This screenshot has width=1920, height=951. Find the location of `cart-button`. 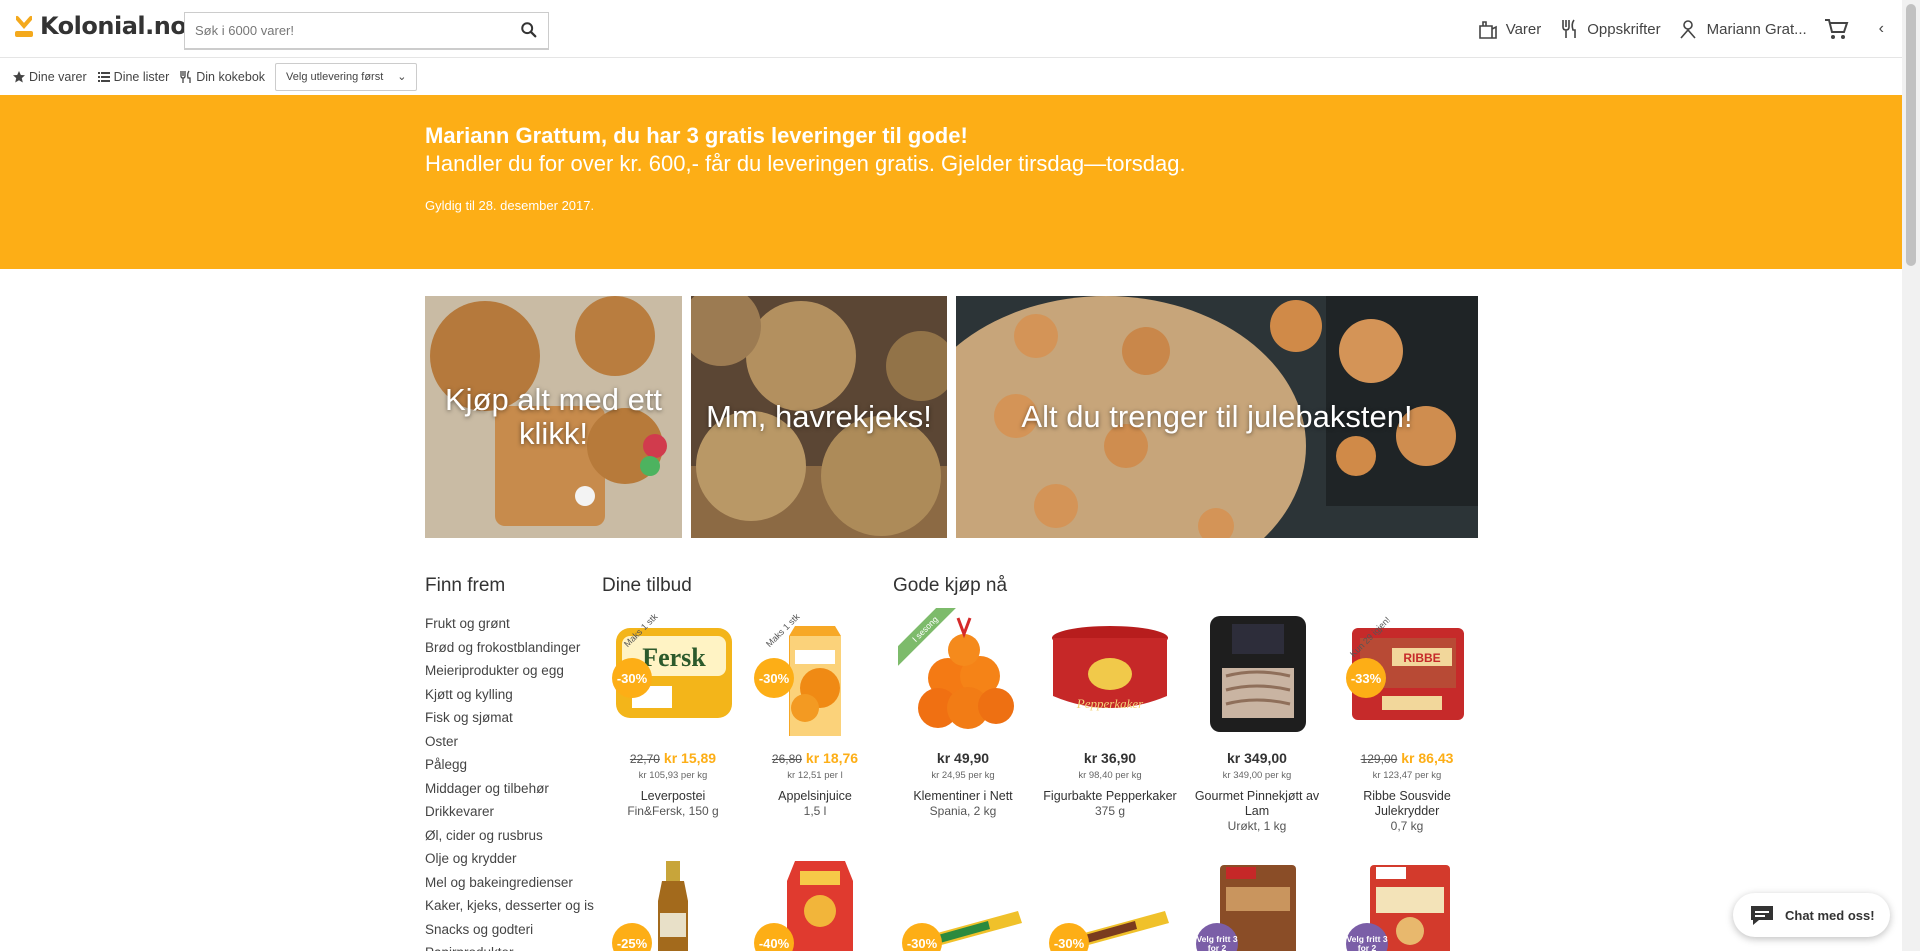

cart-button is located at coordinates (1836, 29).